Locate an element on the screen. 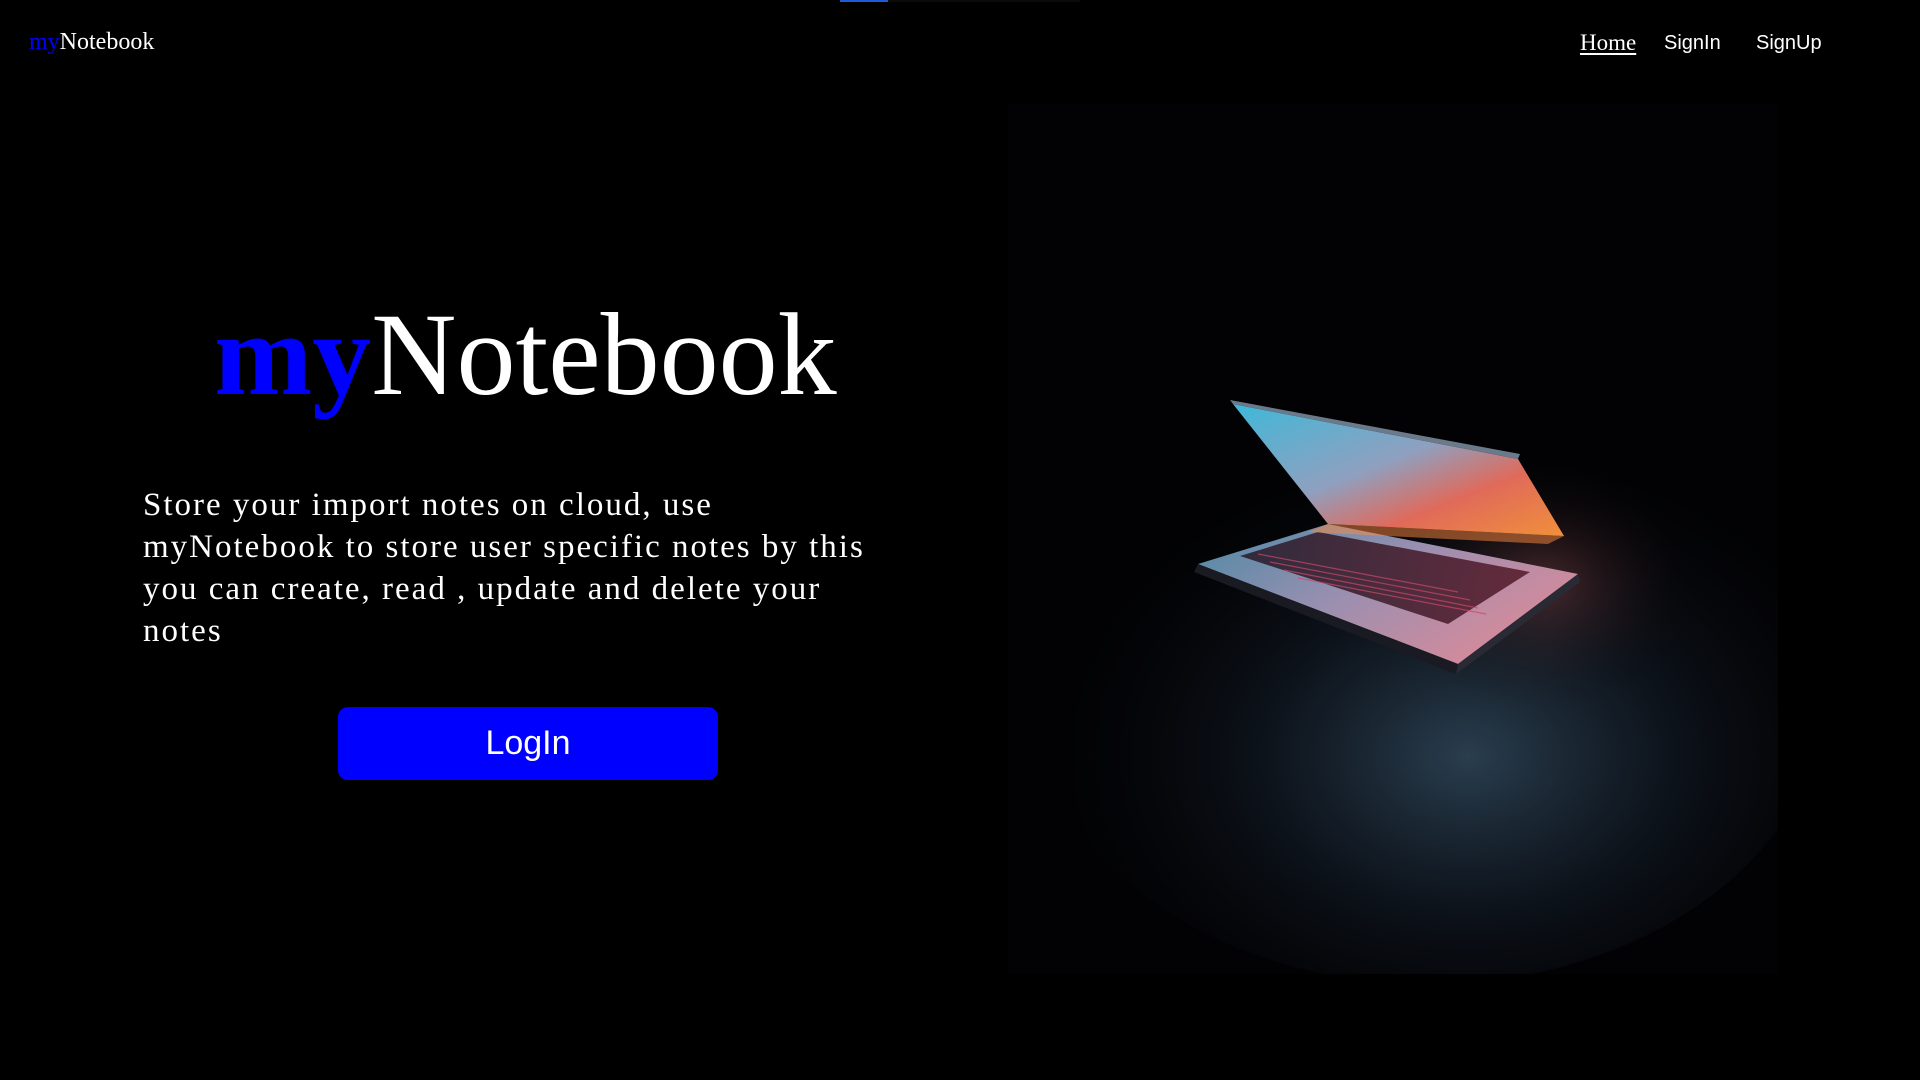 Image resolution: width=1920 pixels, height=1080 pixels. hero-title-prefix: my is located at coordinates (293, 354).